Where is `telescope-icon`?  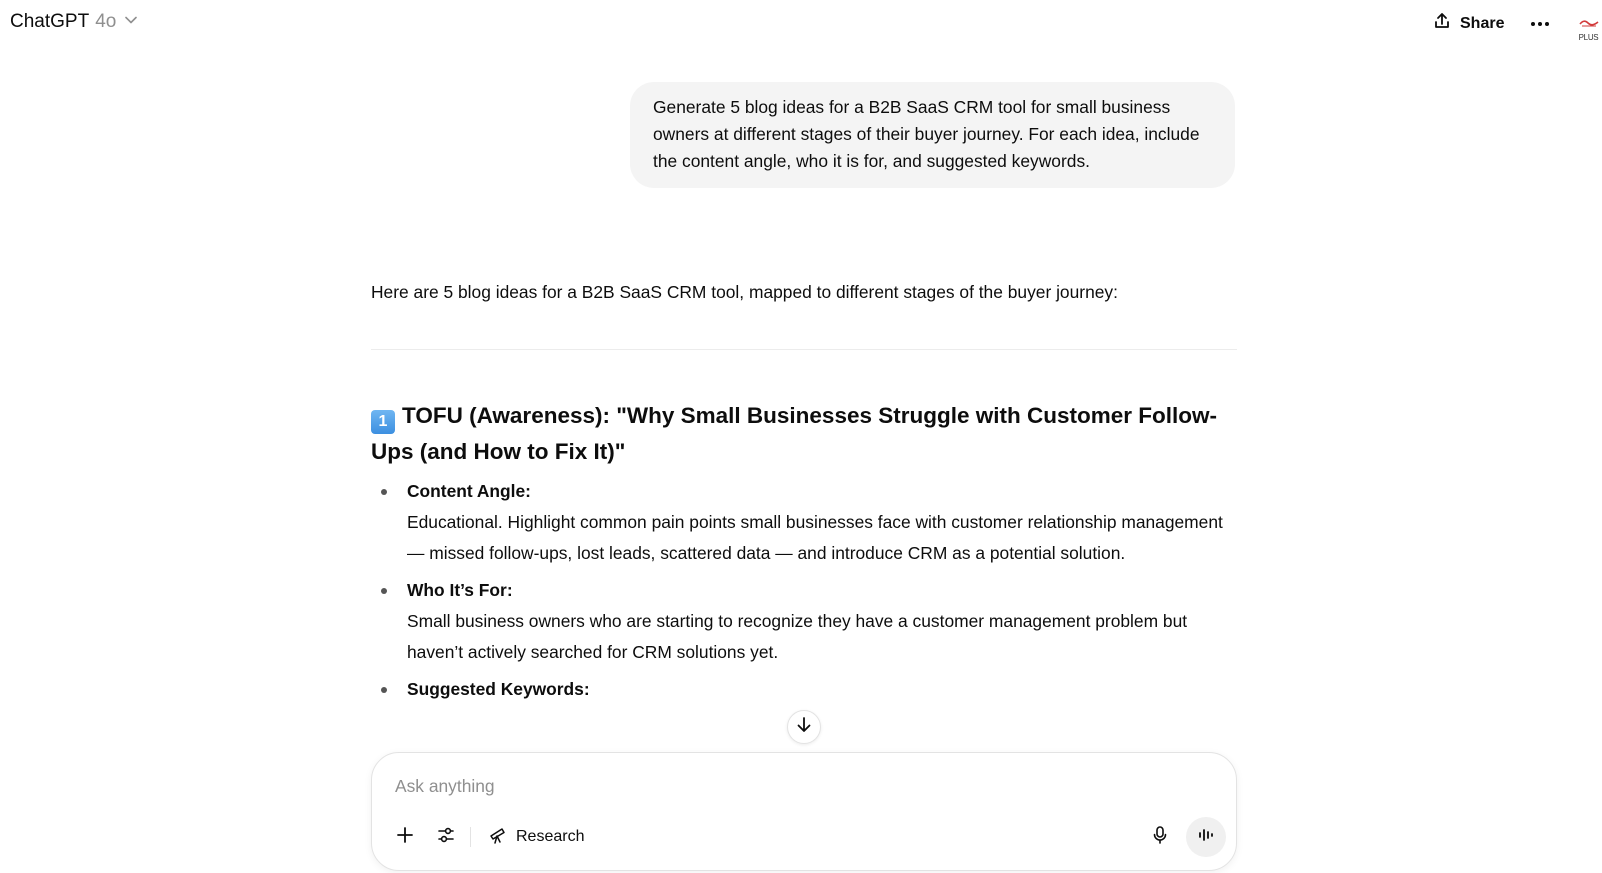 telescope-icon is located at coordinates (498, 837).